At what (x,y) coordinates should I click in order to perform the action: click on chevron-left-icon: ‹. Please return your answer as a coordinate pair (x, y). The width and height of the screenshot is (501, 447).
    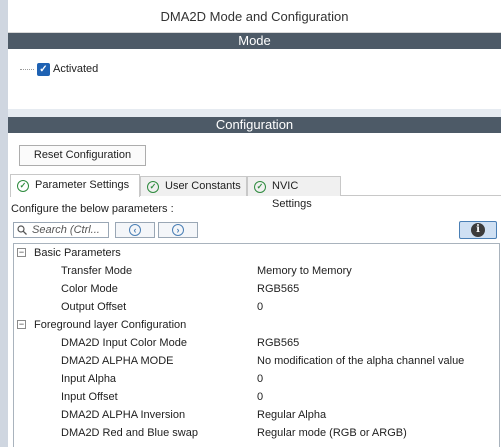
    Looking at the image, I should click on (135, 230).